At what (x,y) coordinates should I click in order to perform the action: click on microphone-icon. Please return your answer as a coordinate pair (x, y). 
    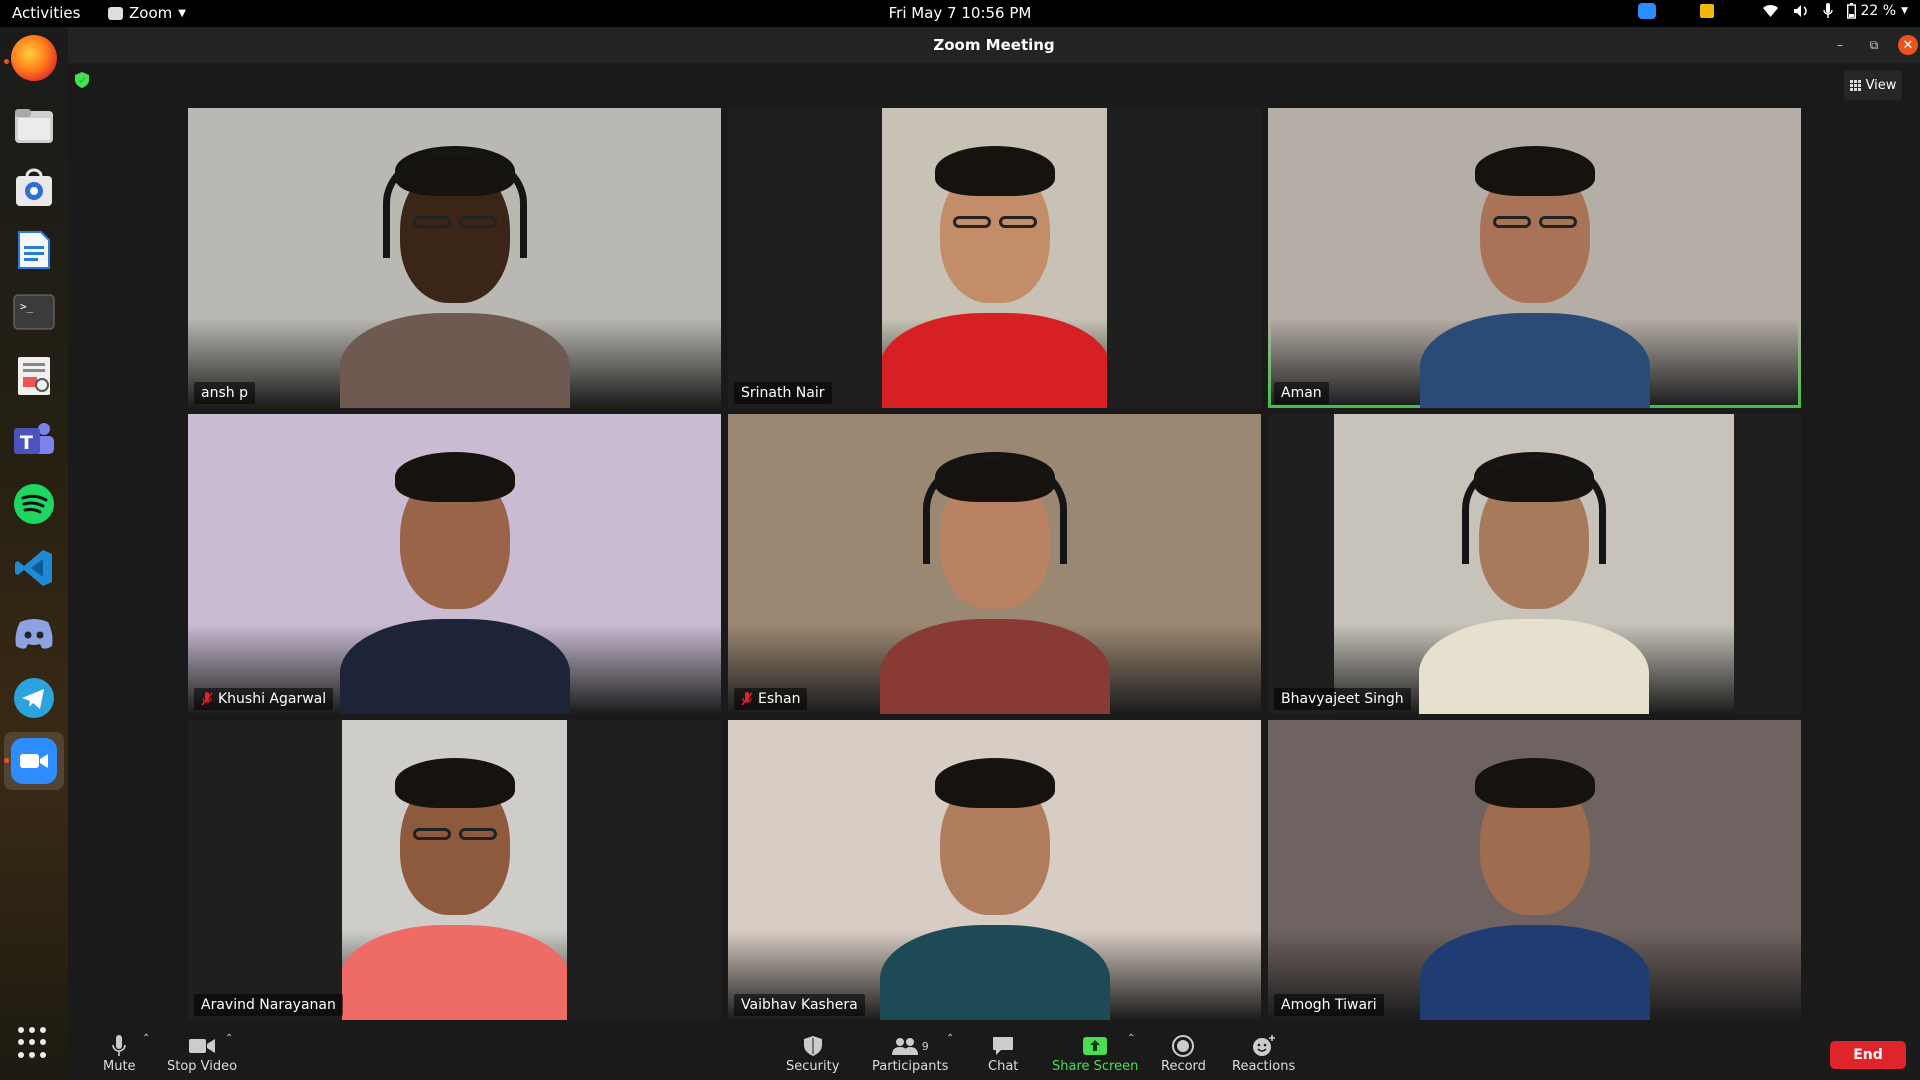
    Looking at the image, I should click on (119, 1045).